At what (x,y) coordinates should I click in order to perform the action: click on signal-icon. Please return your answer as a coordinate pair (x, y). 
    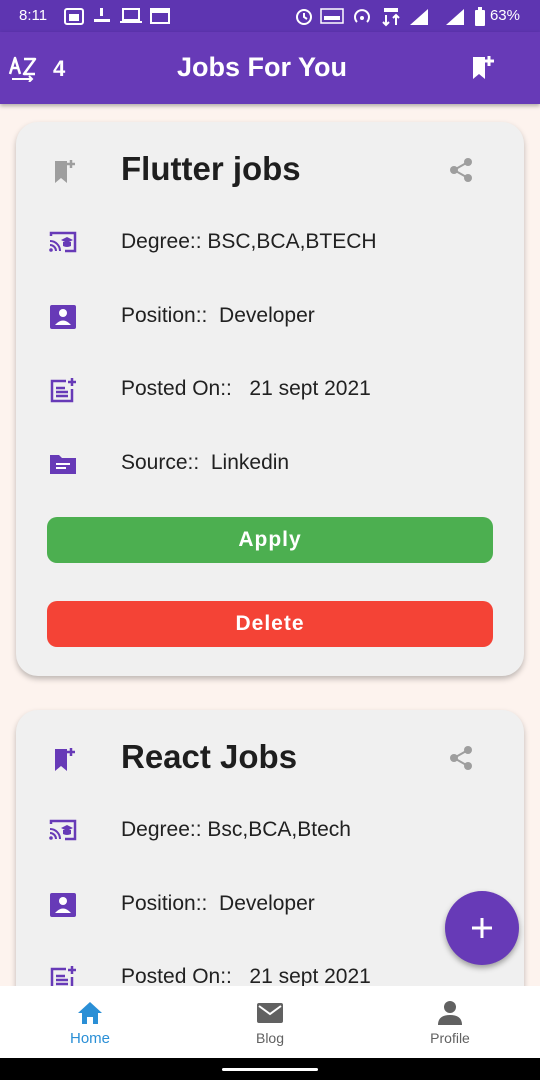
    Looking at the image, I should click on (419, 17).